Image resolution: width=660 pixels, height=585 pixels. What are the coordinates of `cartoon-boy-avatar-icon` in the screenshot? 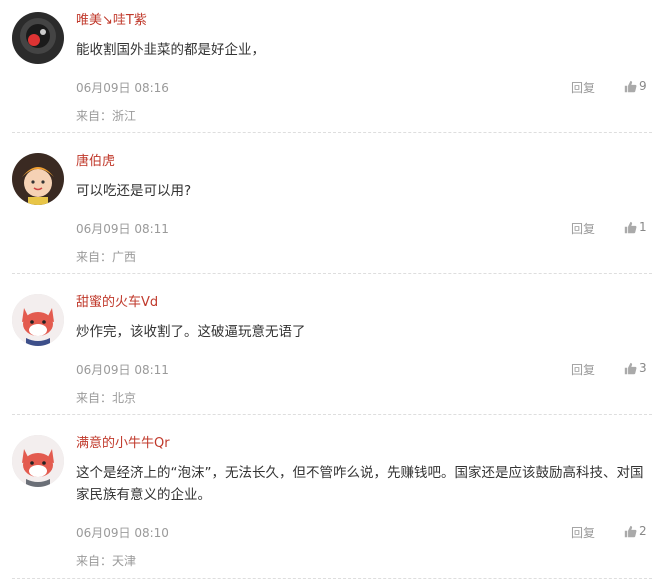 It's located at (38, 179).